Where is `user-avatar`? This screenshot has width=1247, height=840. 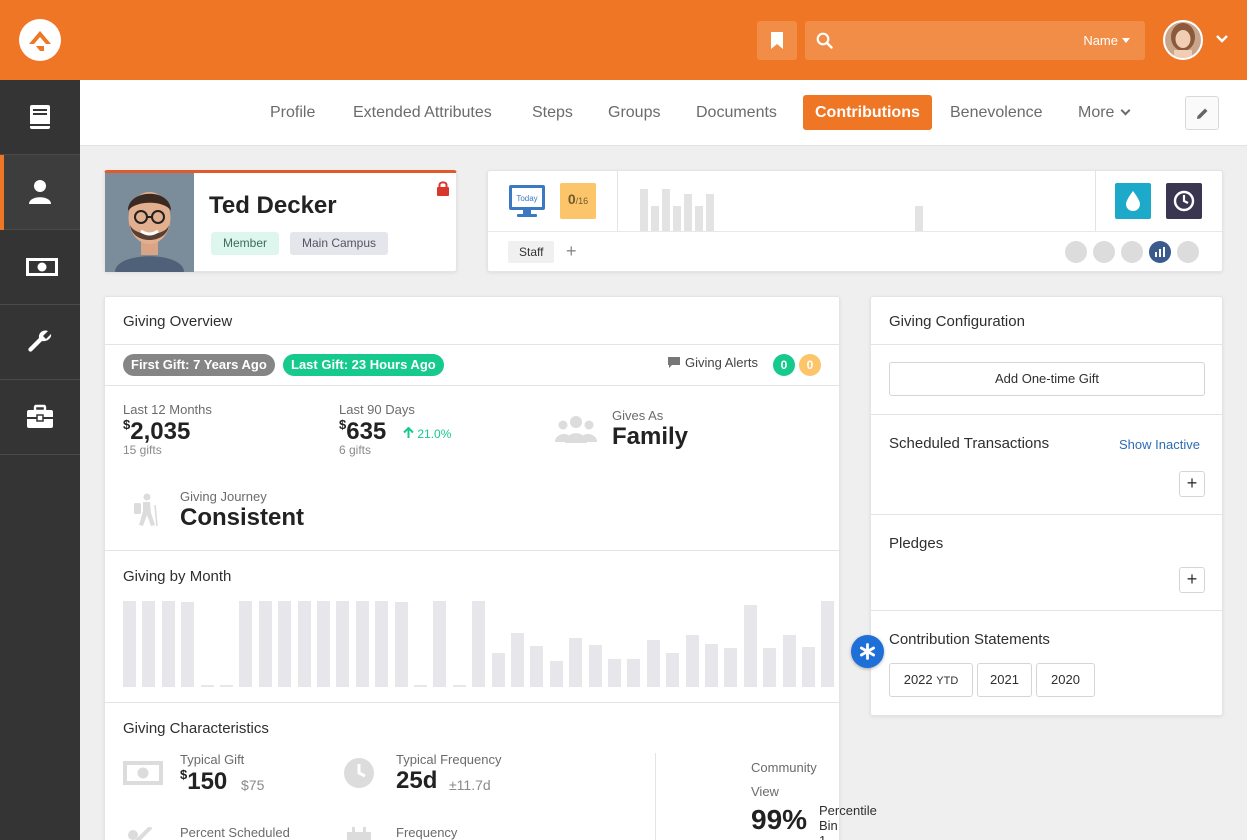
user-avatar is located at coordinates (1183, 40).